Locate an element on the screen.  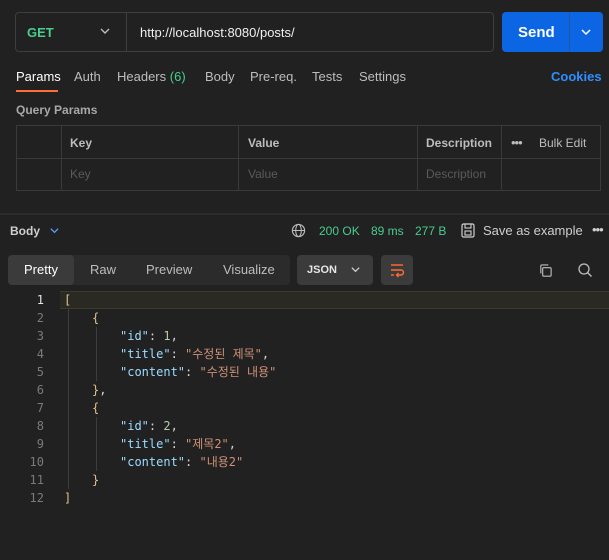
save-icon is located at coordinates (468, 230).